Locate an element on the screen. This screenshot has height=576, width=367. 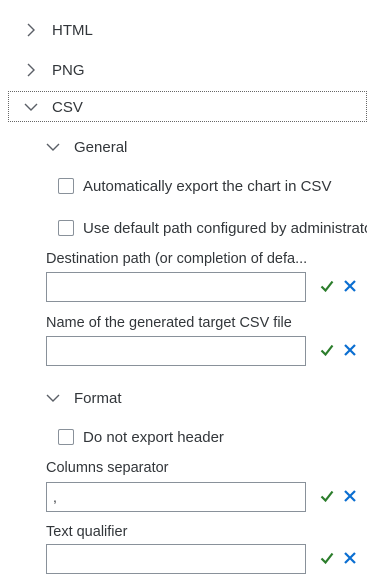
subsection-format-label: Format is located at coordinates (98, 398).